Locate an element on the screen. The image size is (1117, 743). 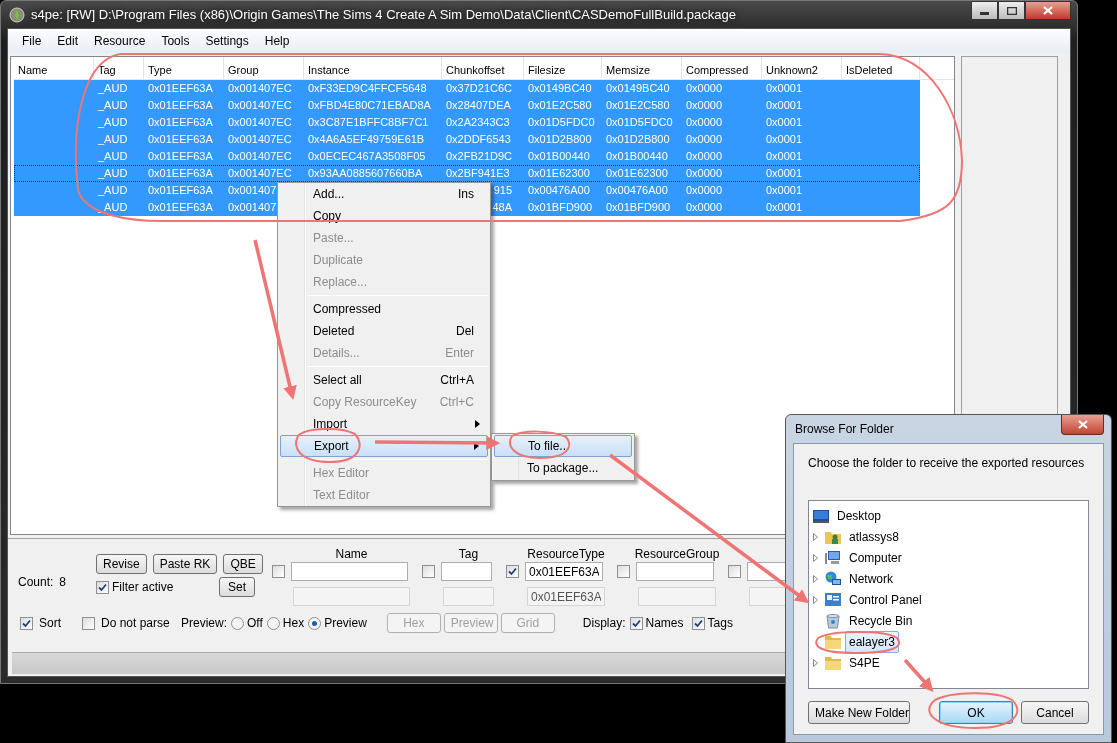
table-cell-text: 0x2BF941E3 is located at coordinates (478, 173).